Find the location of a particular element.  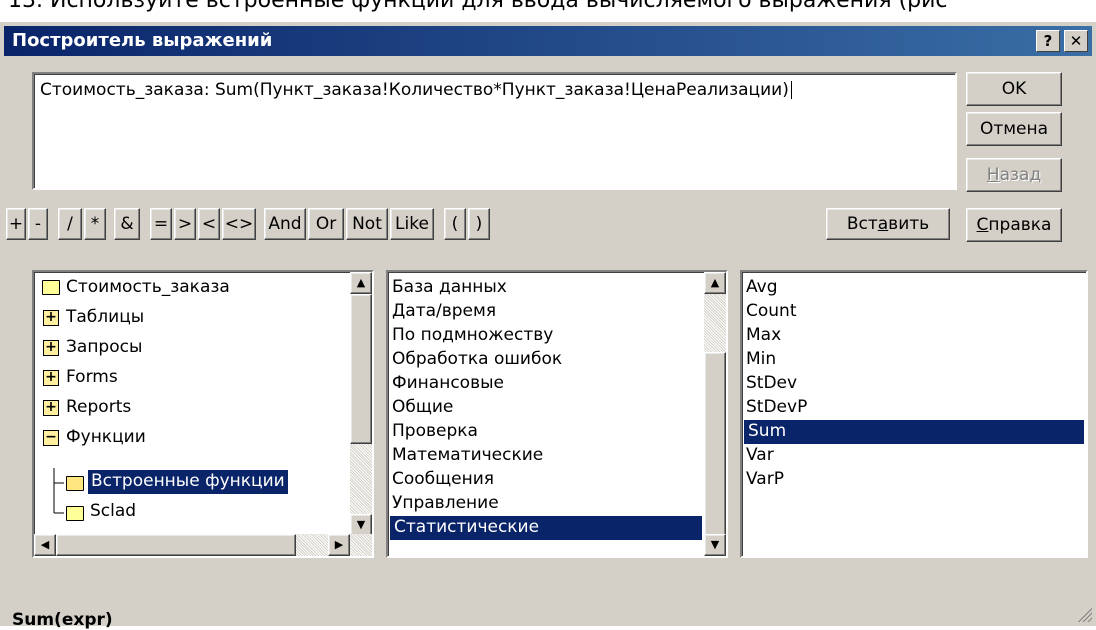

function-item: VarP is located at coordinates (765, 480).